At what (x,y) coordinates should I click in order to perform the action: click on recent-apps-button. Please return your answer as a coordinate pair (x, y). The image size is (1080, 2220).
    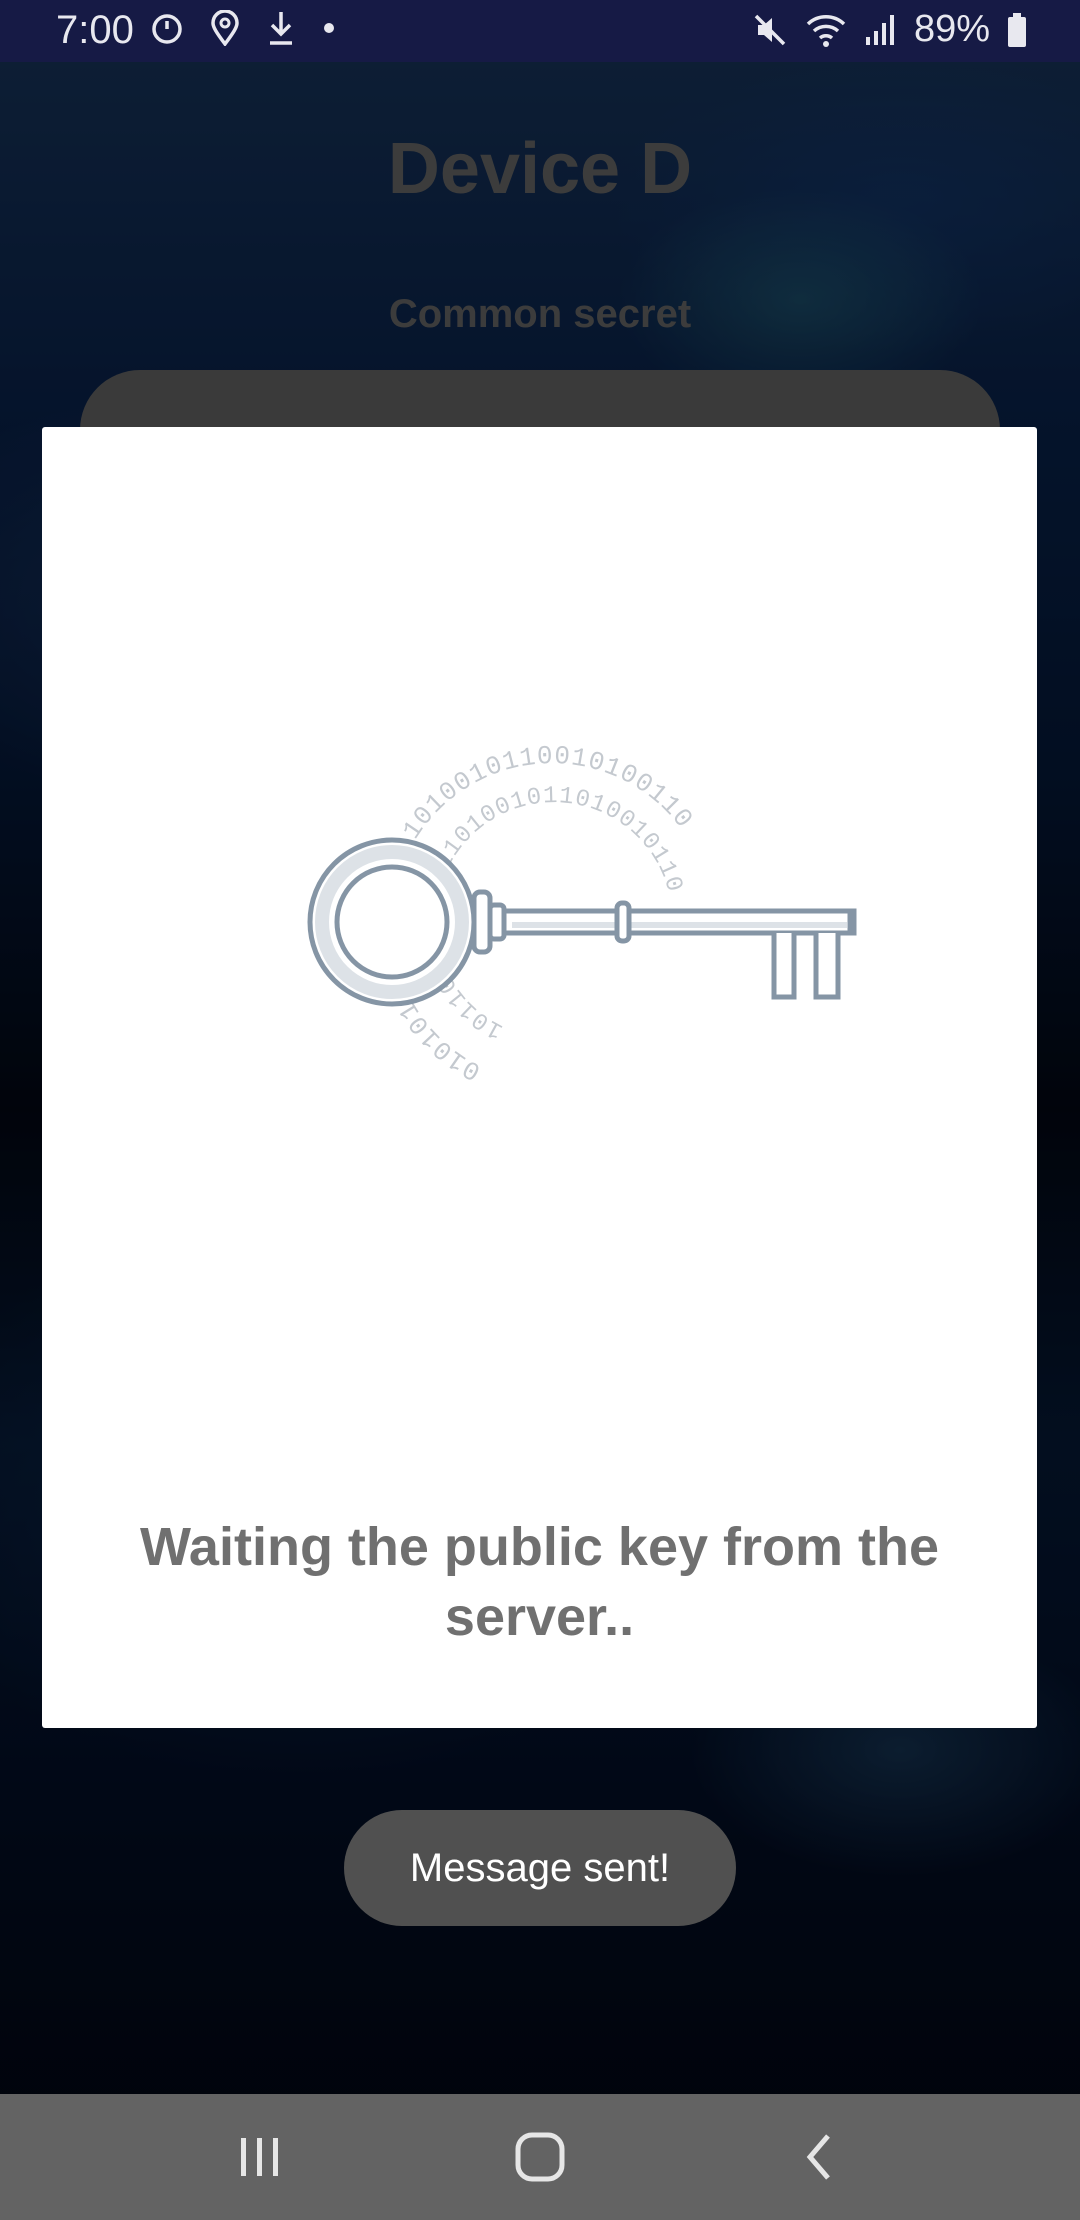
    Looking at the image, I should click on (260, 2157).